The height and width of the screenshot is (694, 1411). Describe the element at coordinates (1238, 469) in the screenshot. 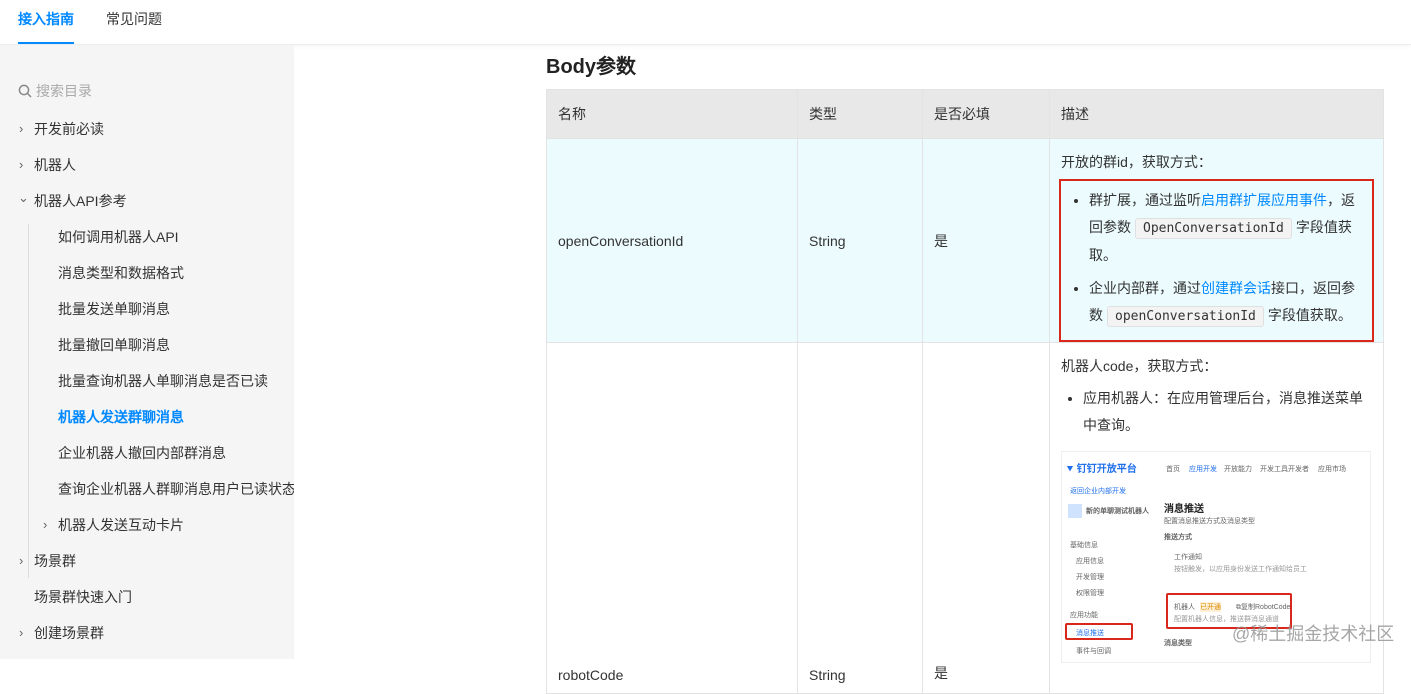

I see `nav-link: 开放能力` at that location.